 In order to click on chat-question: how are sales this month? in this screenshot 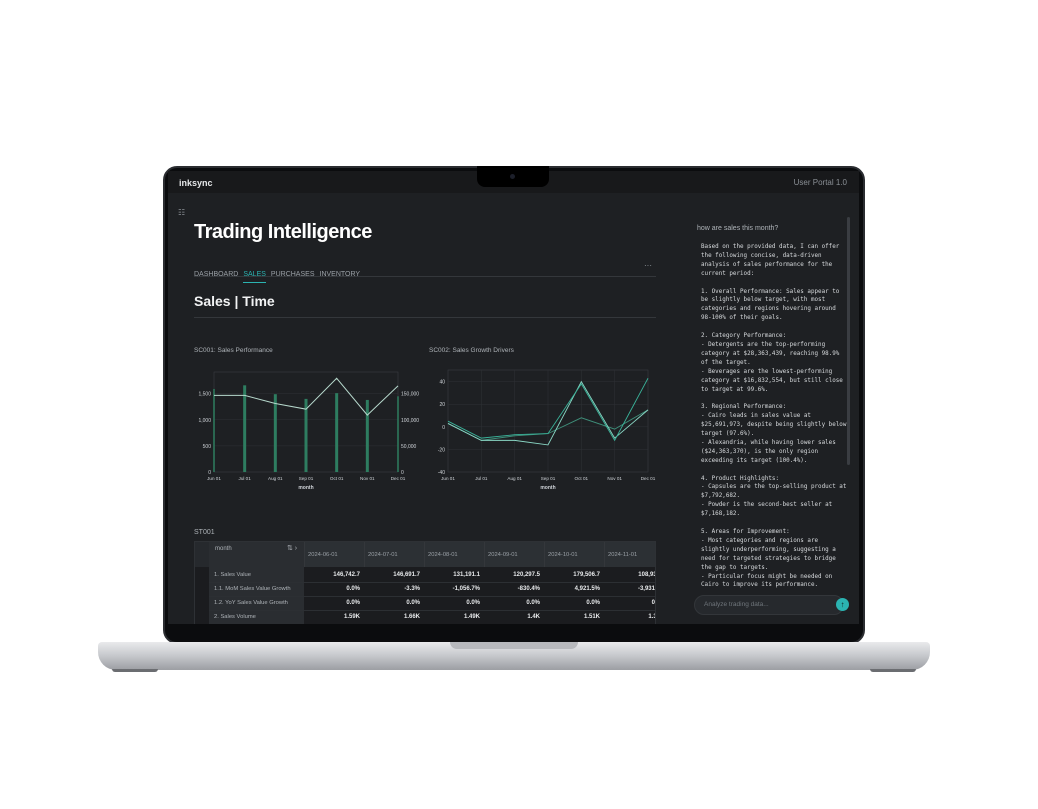, I will do `click(738, 228)`.